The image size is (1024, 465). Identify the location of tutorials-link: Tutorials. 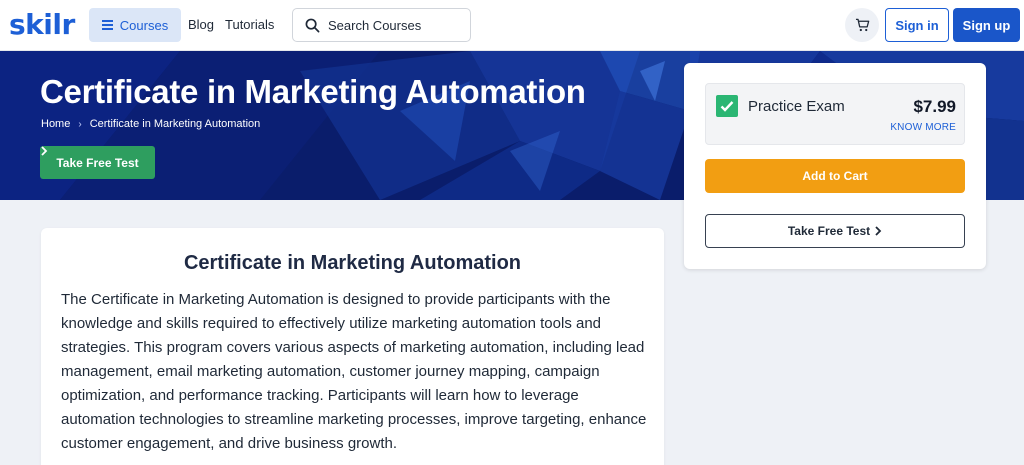
(249, 24).